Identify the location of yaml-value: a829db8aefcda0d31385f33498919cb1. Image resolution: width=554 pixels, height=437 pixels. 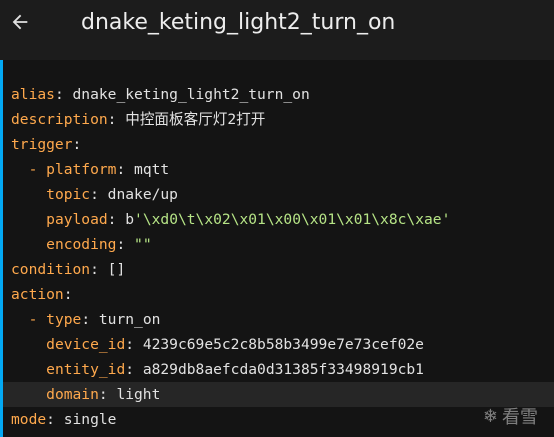
(283, 369).